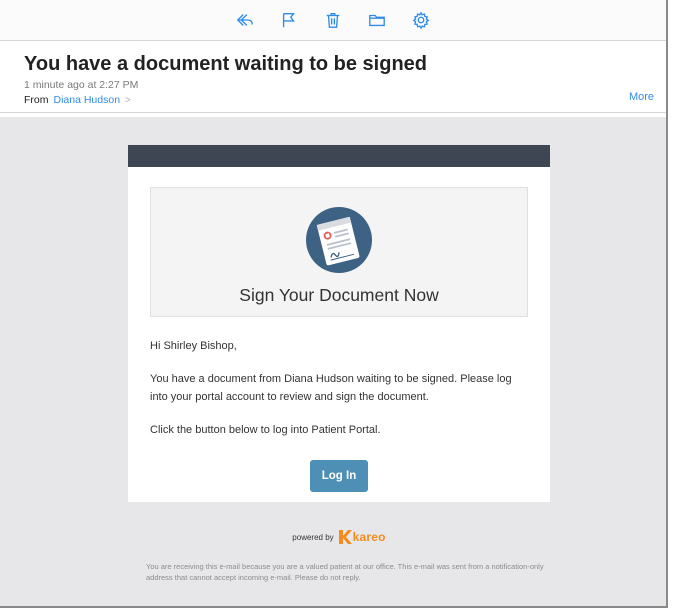  I want to click on powered-by: powered by kareo, so click(339, 537).